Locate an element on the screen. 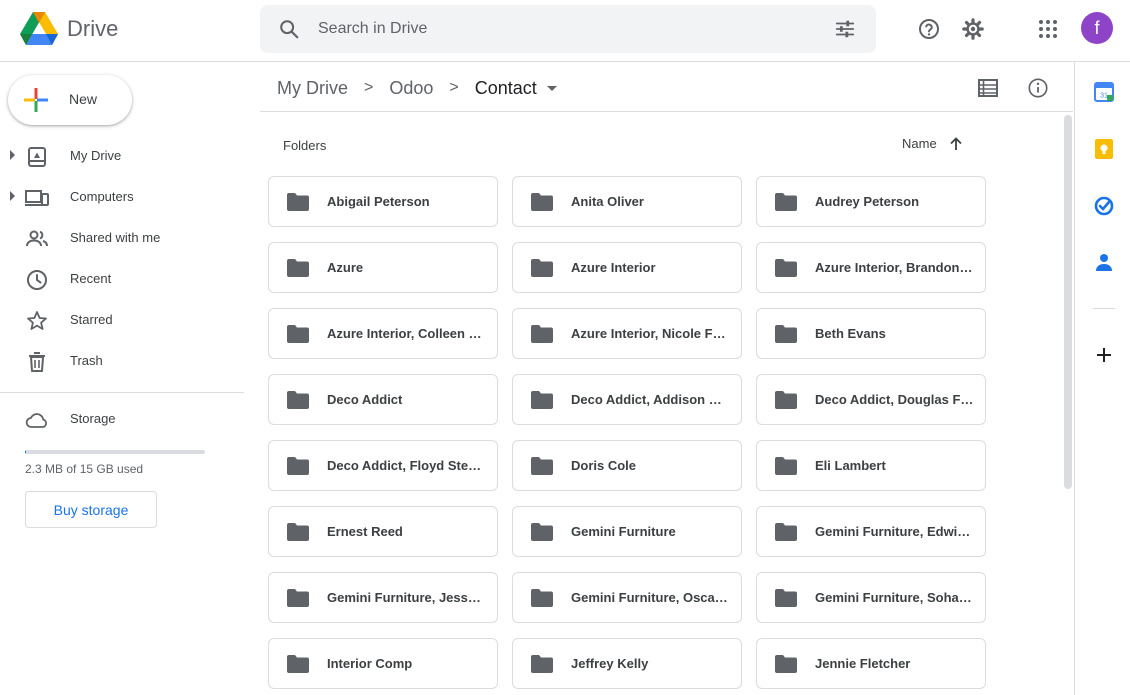 The width and height of the screenshot is (1130, 695). sidebar-item-computers: Computers is located at coordinates (122, 197).